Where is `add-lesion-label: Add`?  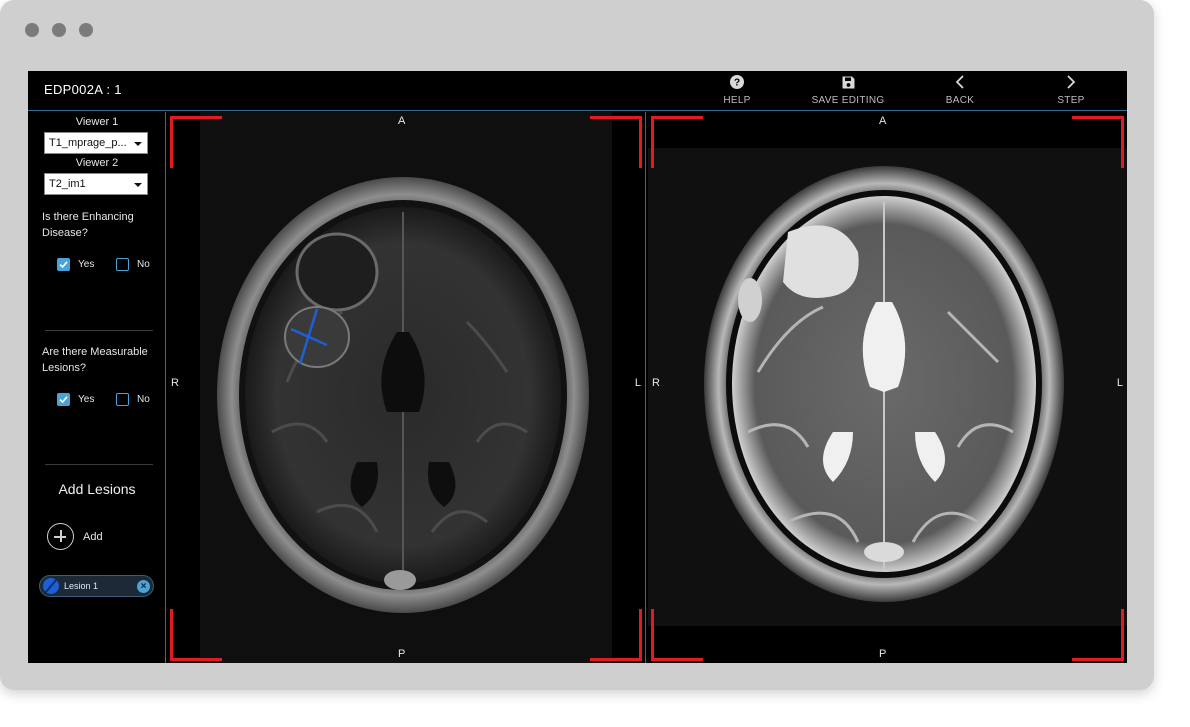
add-lesion-label: Add is located at coordinates (93, 536).